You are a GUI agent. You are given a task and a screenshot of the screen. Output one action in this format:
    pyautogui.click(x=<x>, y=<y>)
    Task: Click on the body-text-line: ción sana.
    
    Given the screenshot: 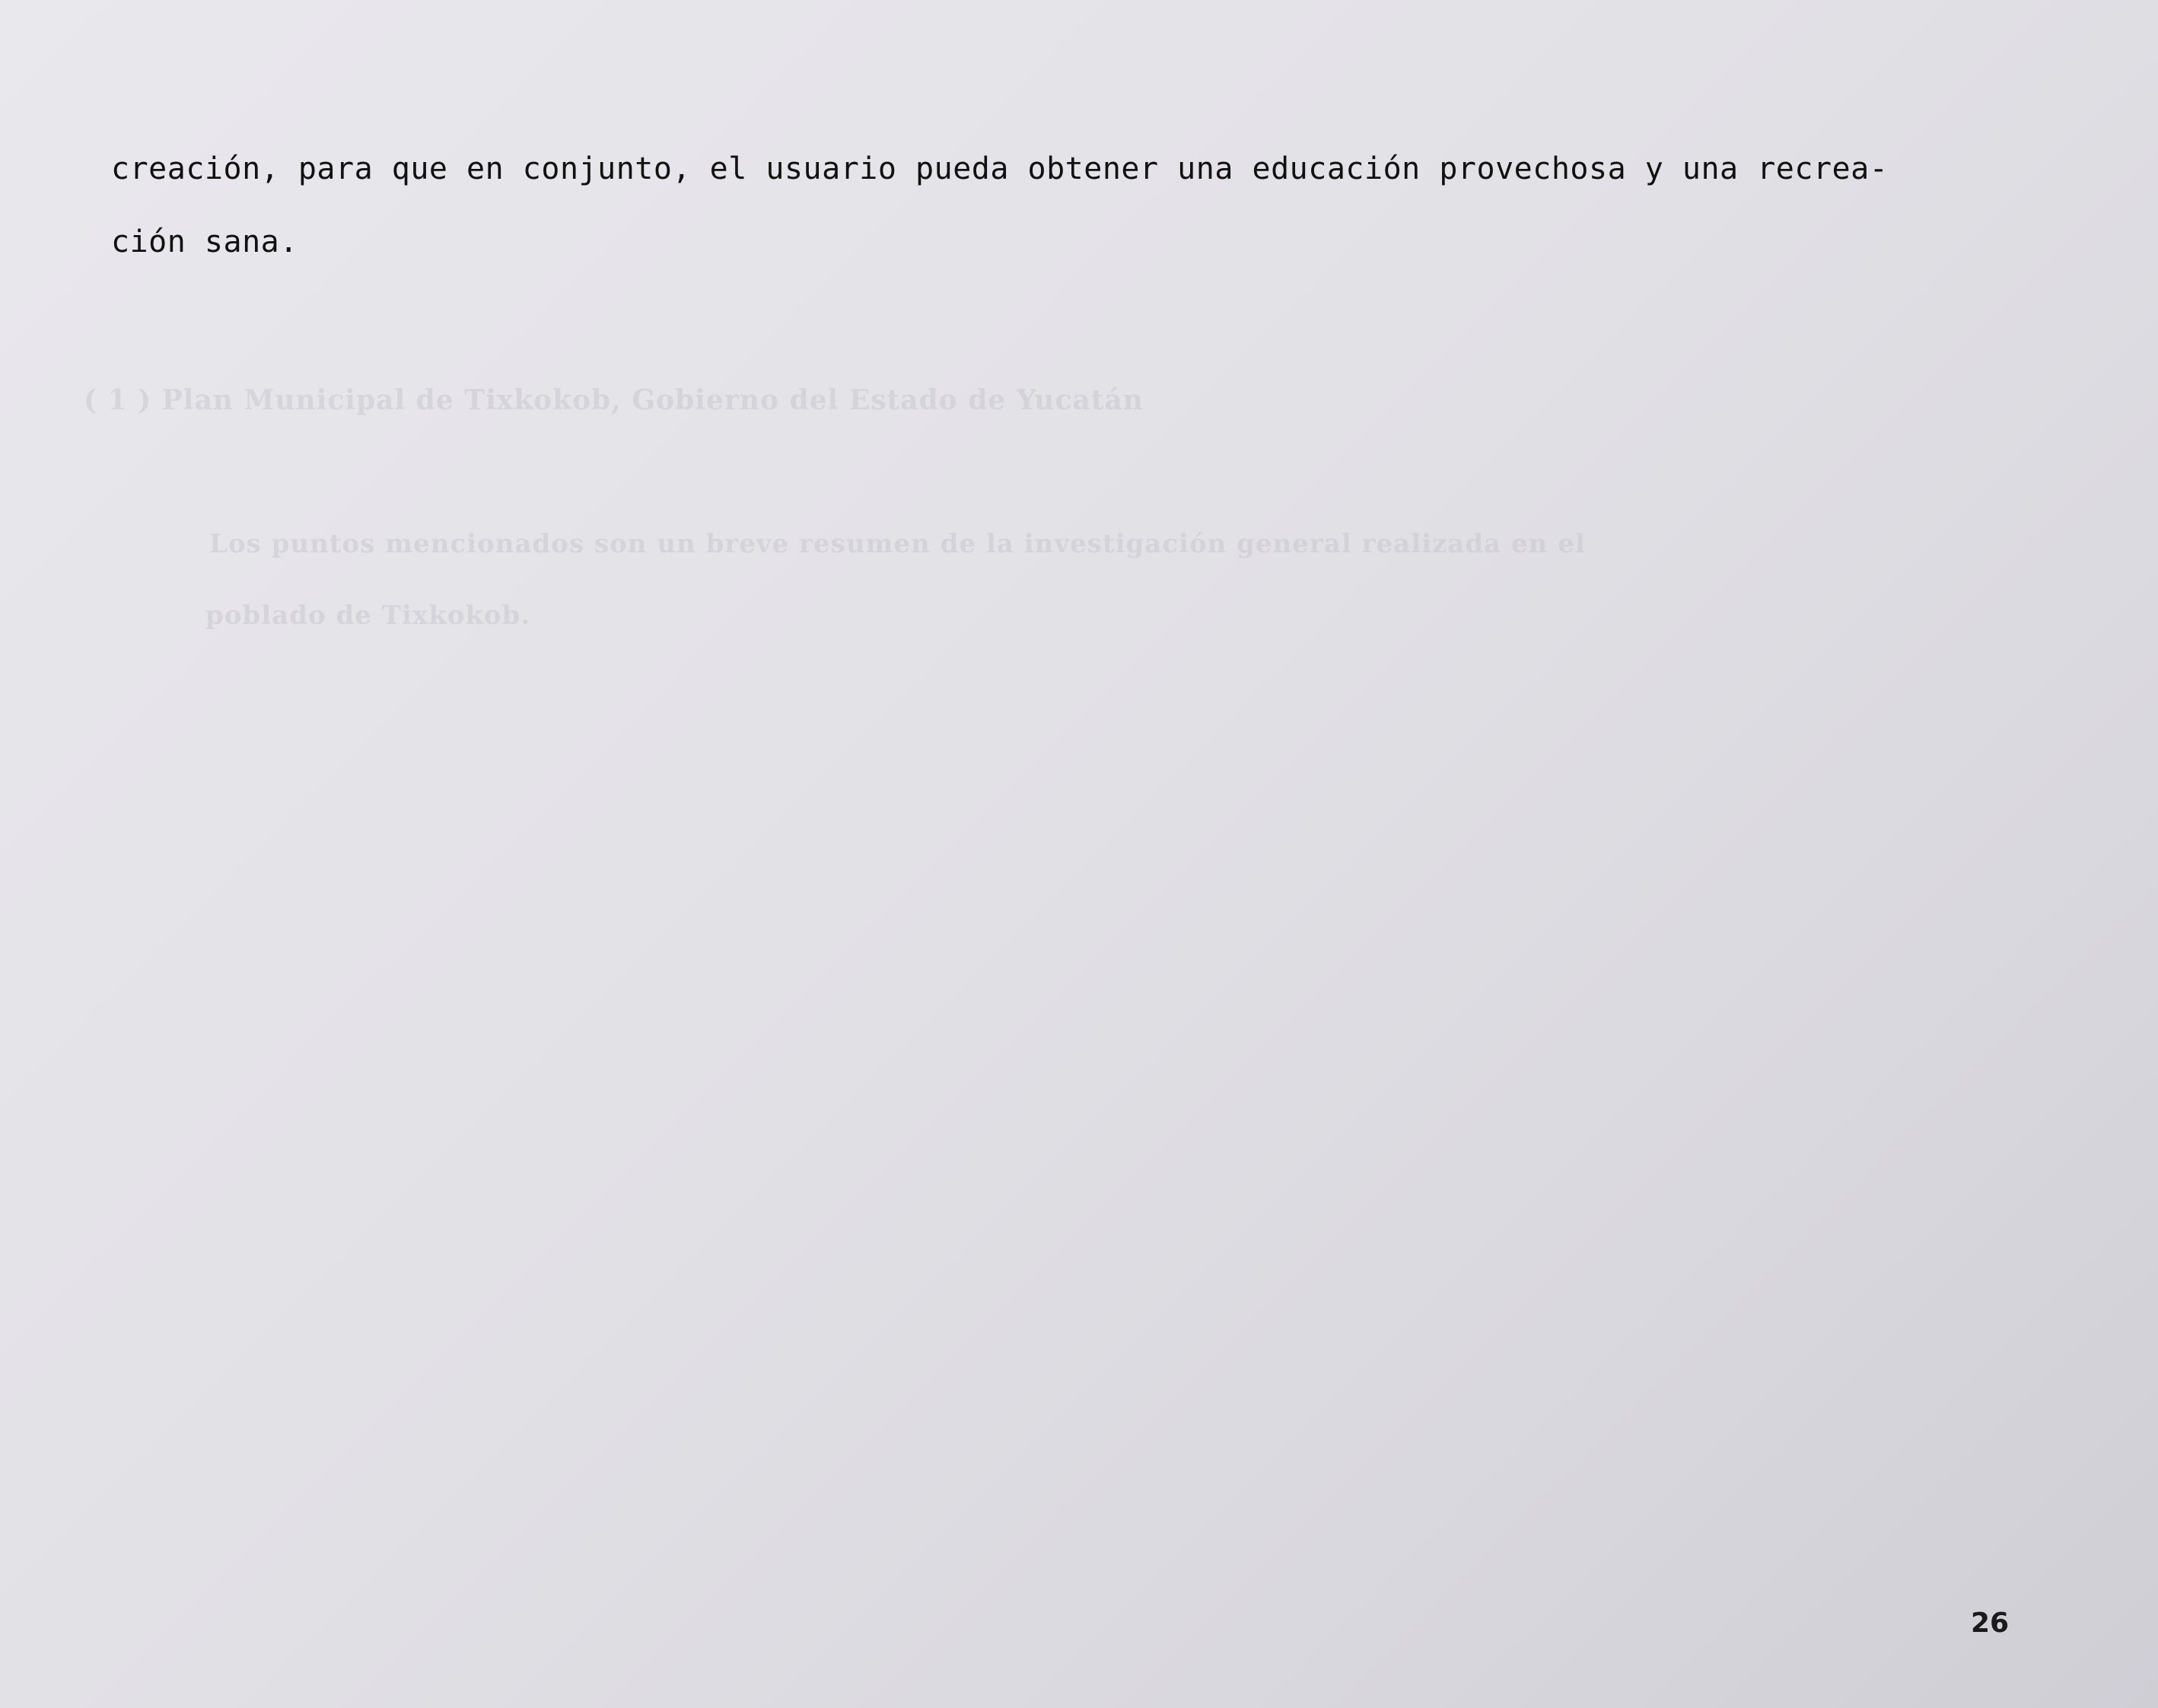 What is the action you would take?
    pyautogui.click(x=205, y=241)
    